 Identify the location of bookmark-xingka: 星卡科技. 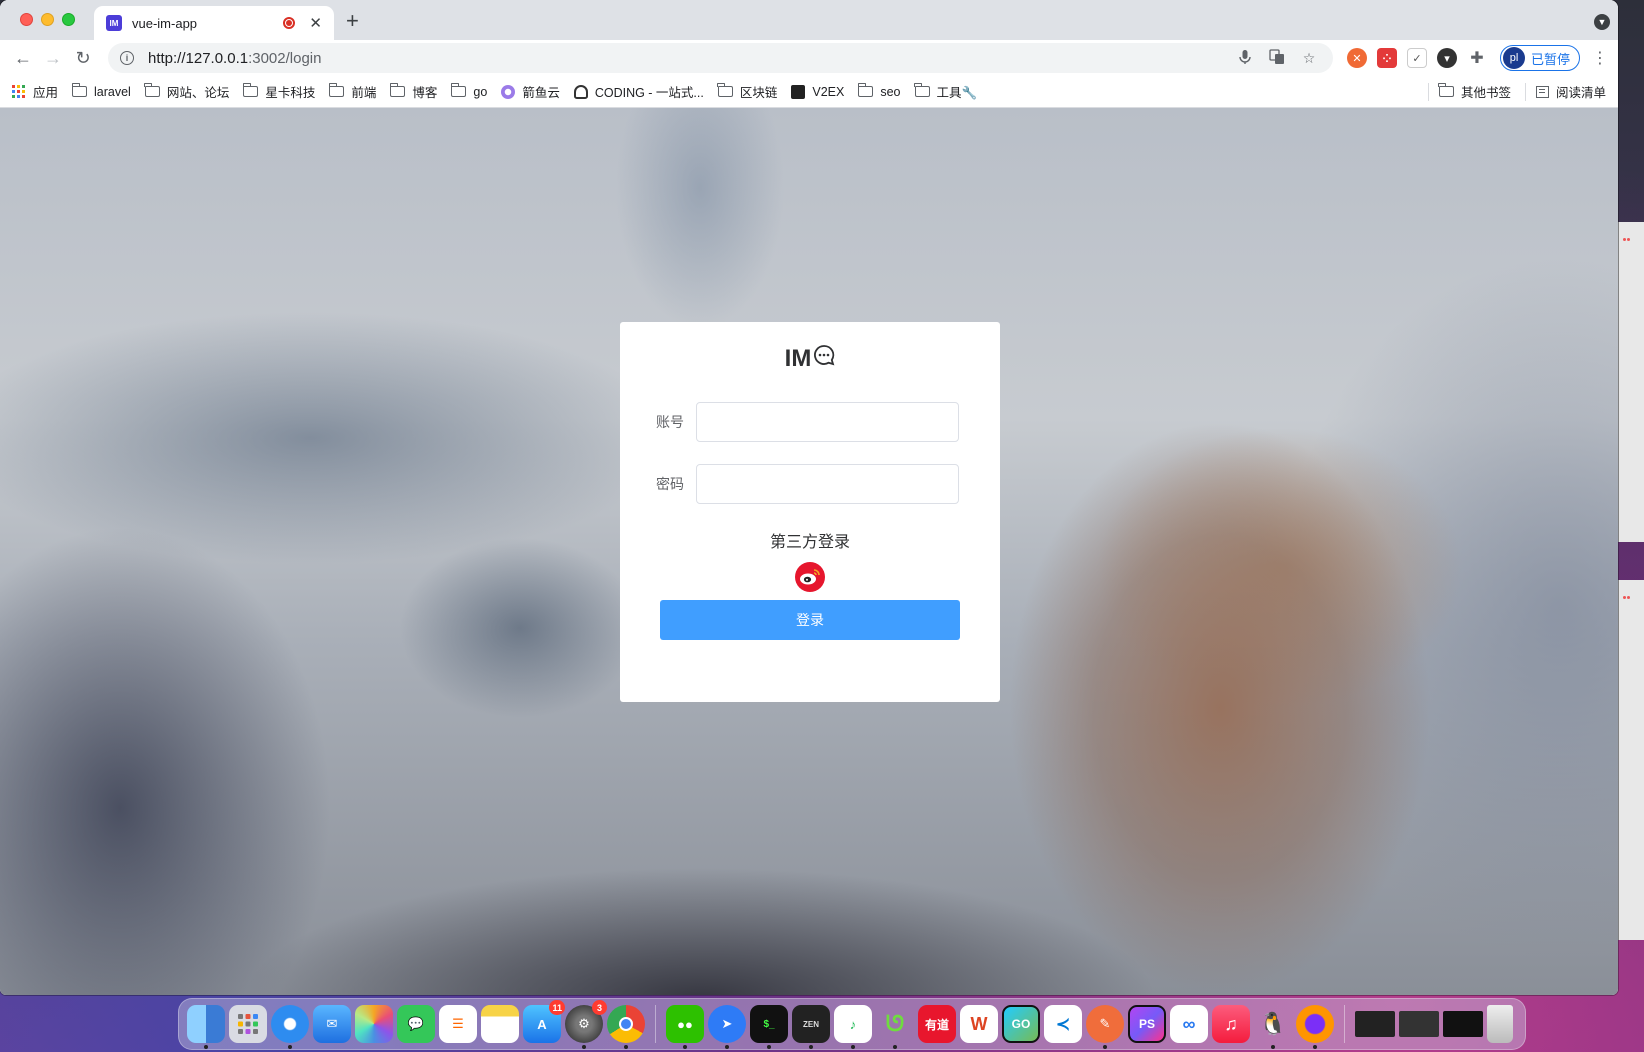
(278, 91).